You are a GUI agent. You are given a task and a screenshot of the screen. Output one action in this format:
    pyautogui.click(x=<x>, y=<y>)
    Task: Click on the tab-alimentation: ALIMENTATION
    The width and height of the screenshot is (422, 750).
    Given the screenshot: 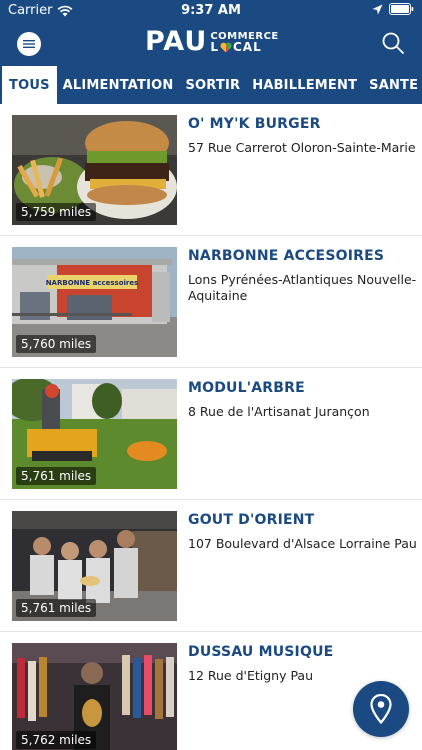 What is the action you would take?
    pyautogui.click(x=118, y=85)
    